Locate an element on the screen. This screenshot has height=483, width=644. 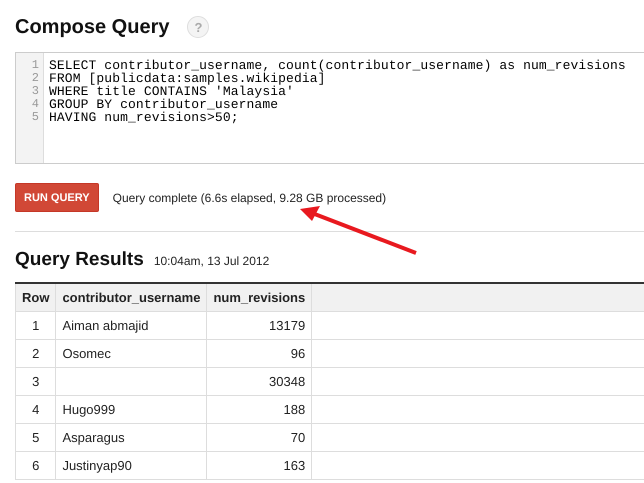
section-title: Query Results is located at coordinates (79, 260).